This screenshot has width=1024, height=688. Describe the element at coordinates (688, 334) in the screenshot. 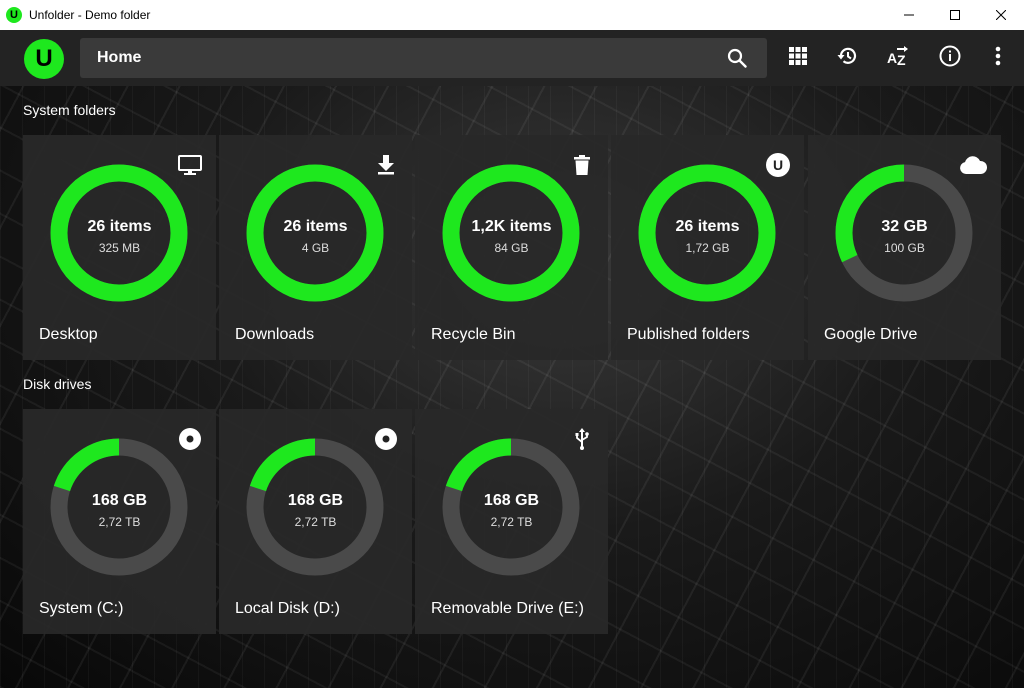

I see `tile-label: Published folders` at that location.